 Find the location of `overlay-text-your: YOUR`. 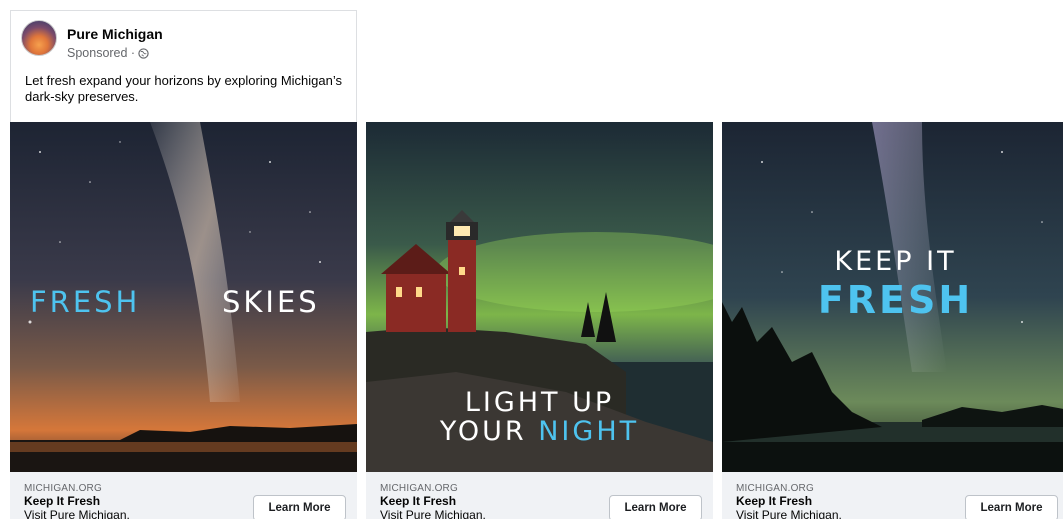

overlay-text-your: YOUR is located at coordinates (489, 431).